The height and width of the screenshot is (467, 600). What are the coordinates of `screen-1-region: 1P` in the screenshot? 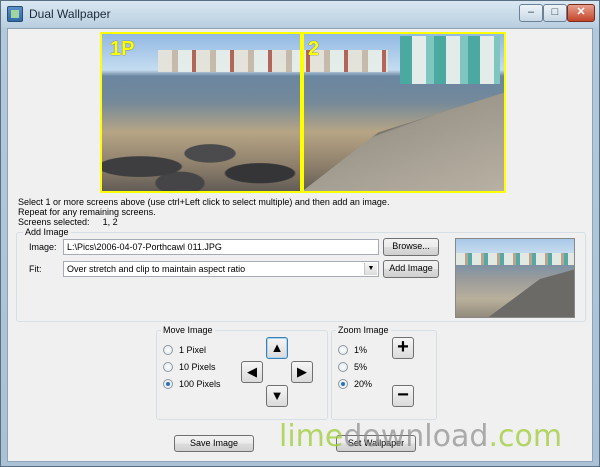 It's located at (201, 112).